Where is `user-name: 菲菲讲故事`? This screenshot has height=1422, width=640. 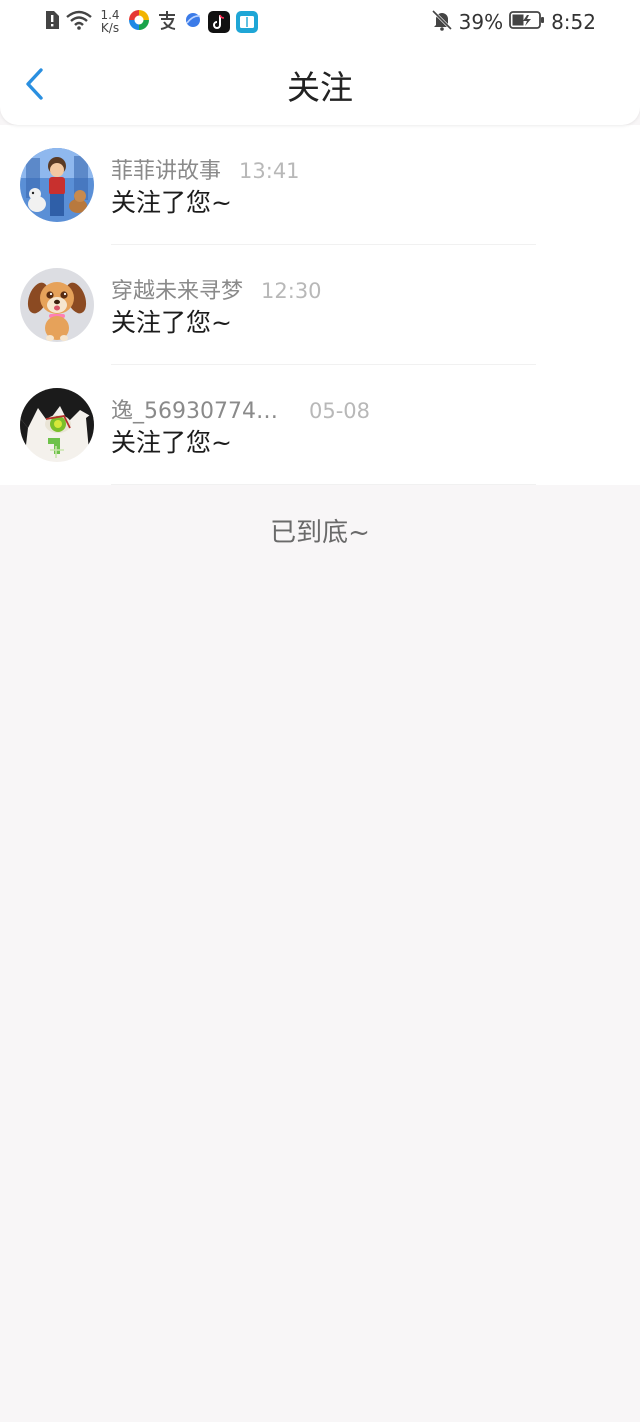
user-name: 菲菲讲故事 is located at coordinates (166, 169).